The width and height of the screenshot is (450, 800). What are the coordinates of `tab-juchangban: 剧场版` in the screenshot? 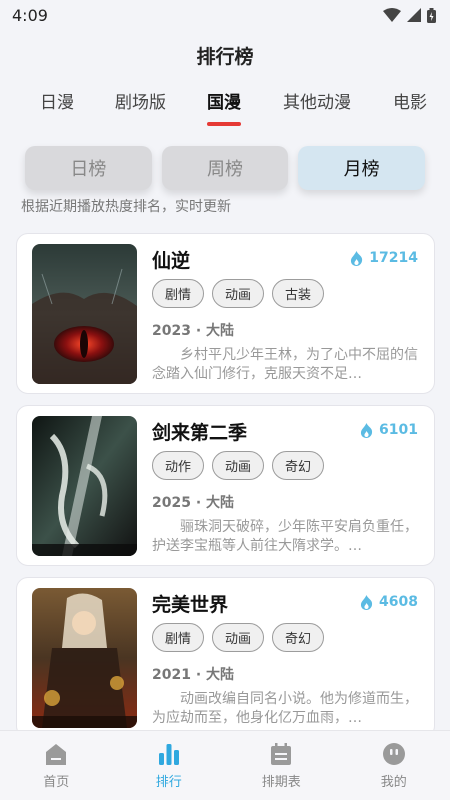 It's located at (140, 106).